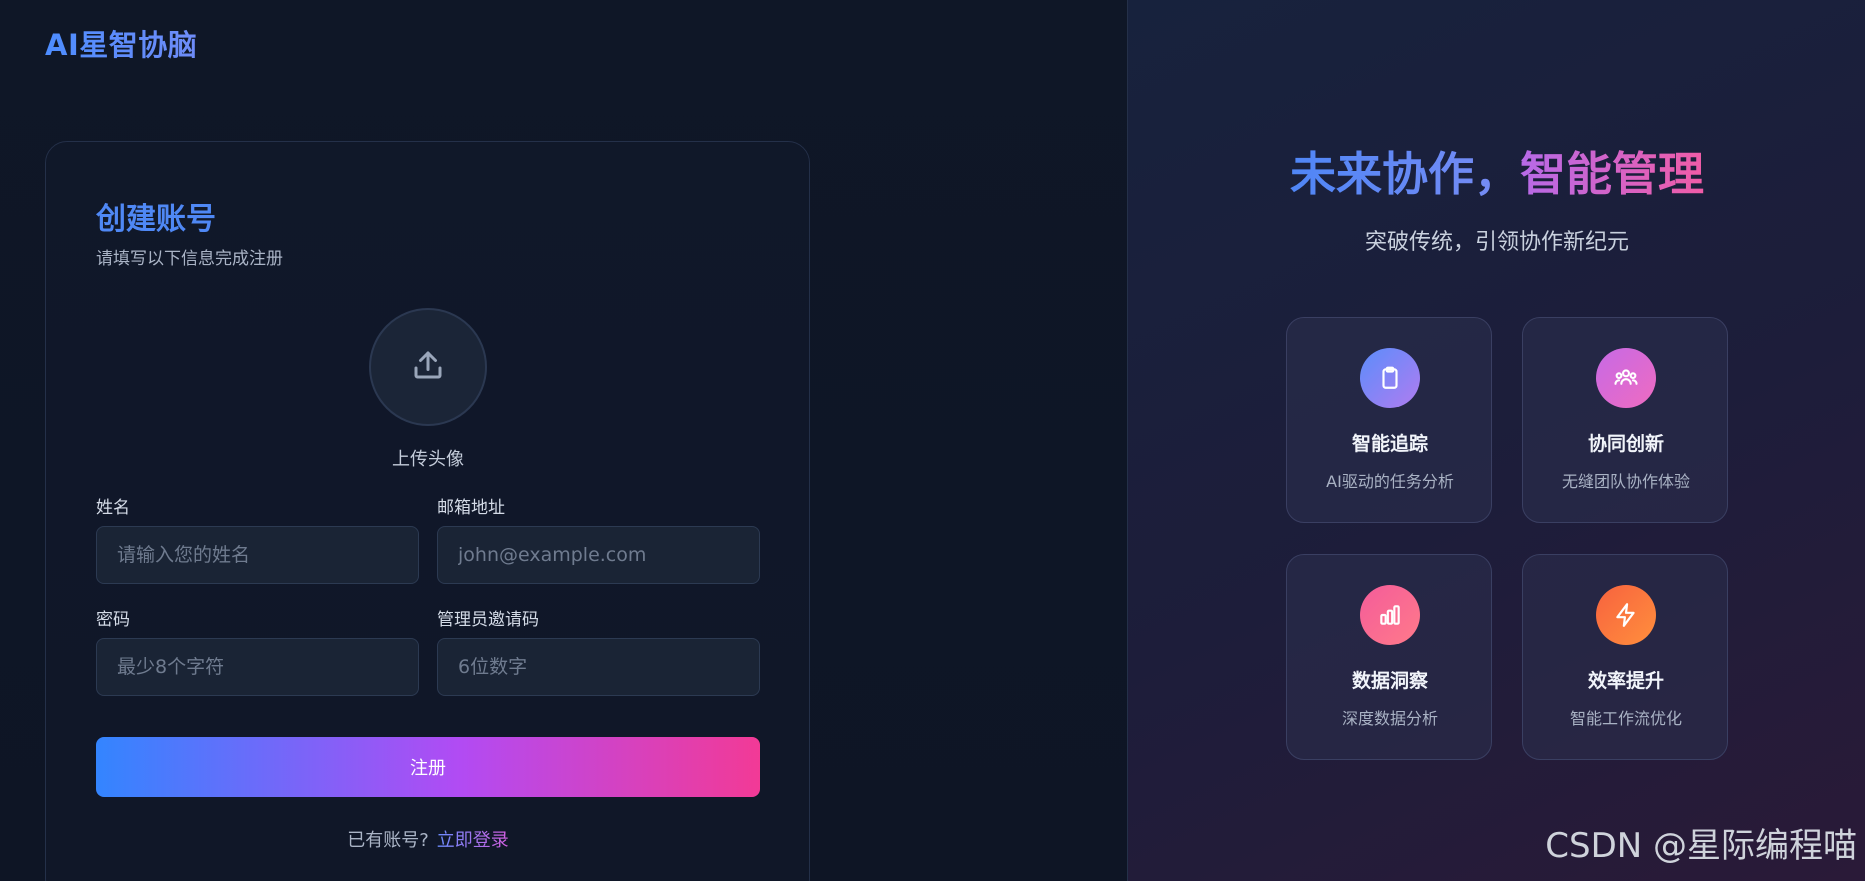 The height and width of the screenshot is (881, 1865). I want to click on avatar-upload-button, so click(428, 367).